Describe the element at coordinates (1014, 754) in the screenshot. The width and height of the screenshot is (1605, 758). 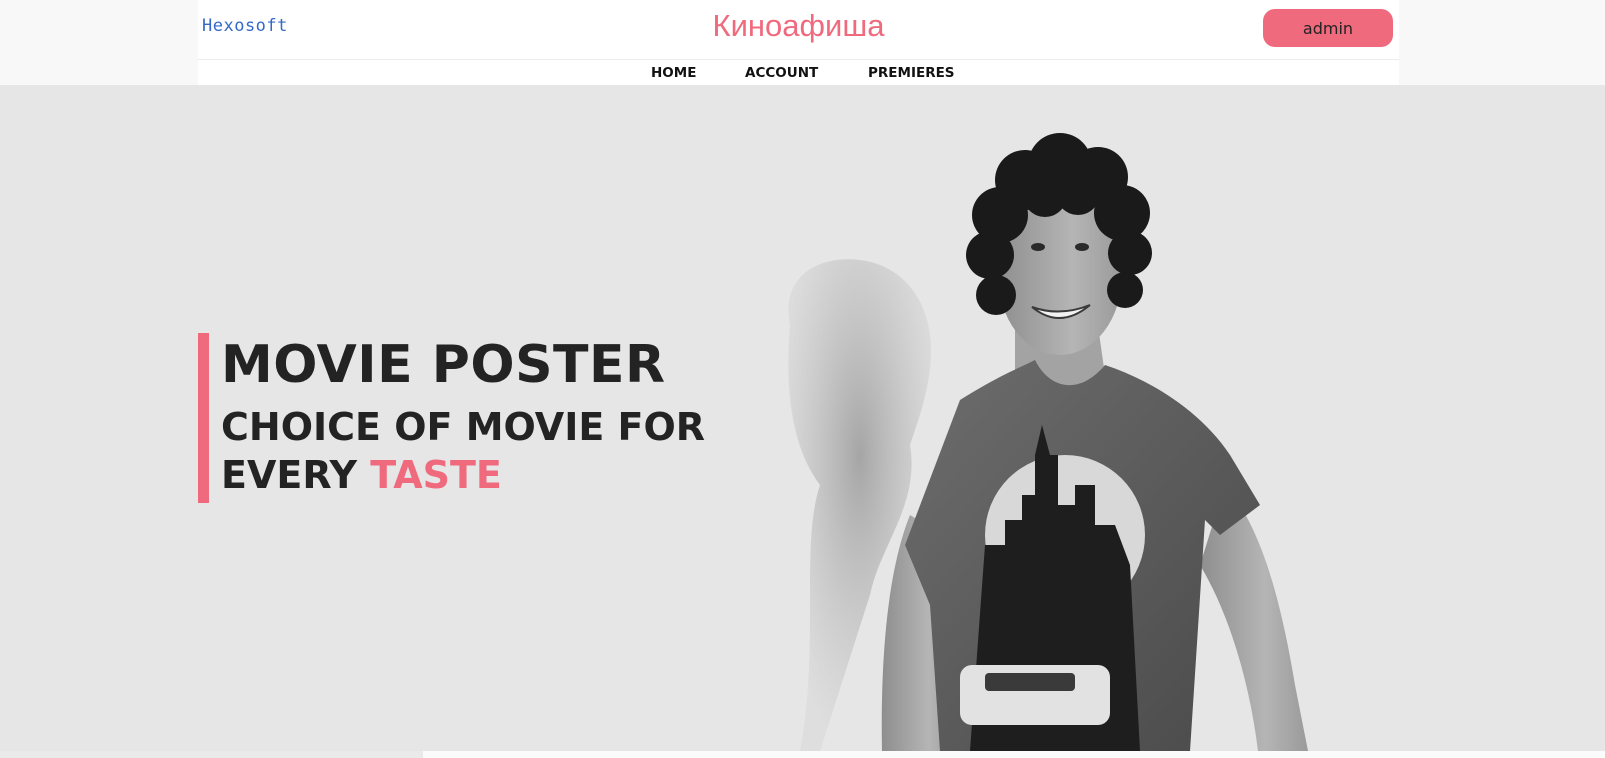
I see `footer-strip-right` at that location.